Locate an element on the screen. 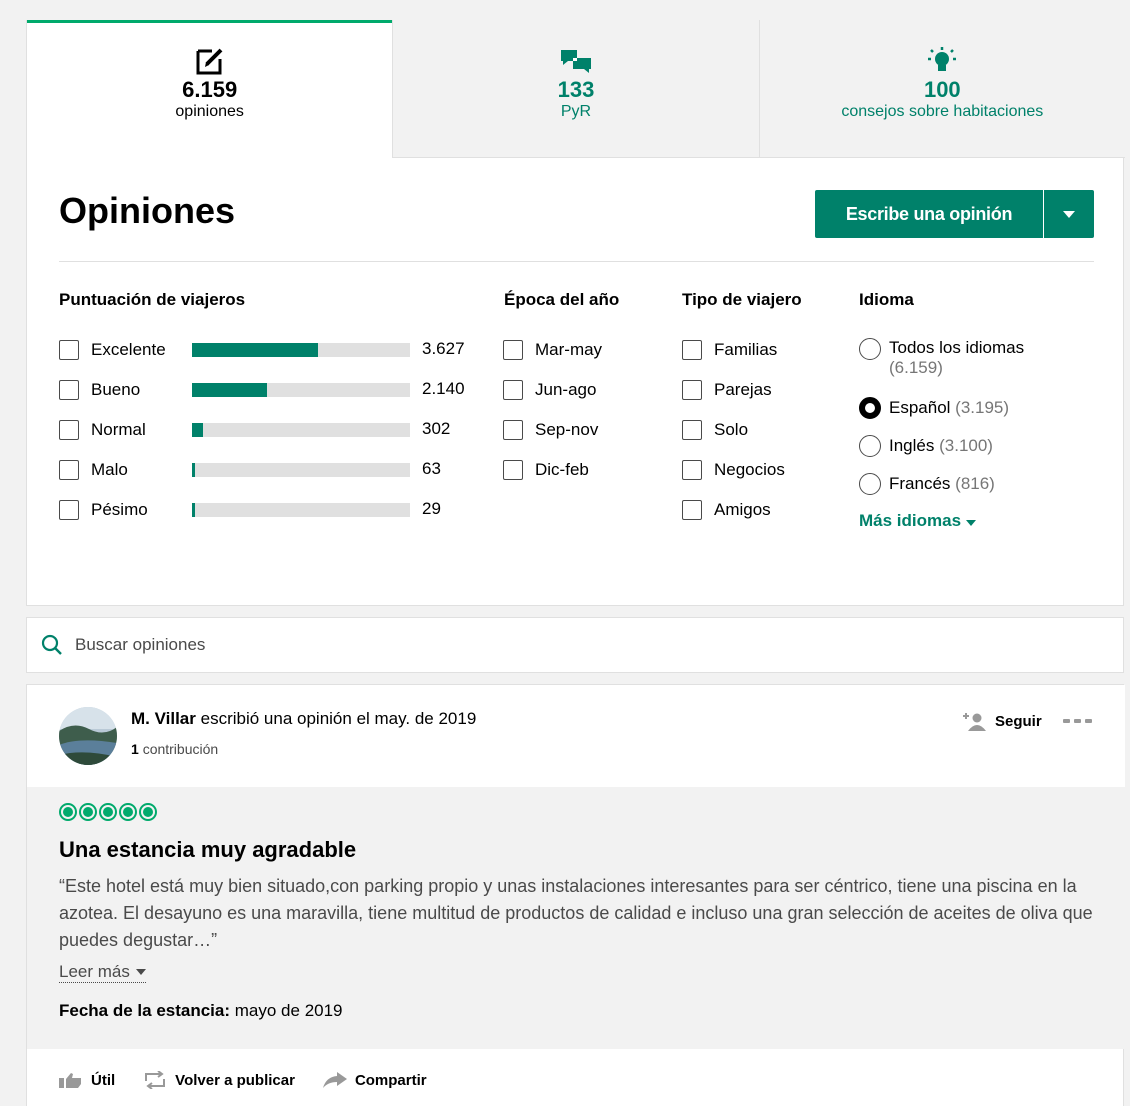 Image resolution: width=1130 pixels, height=1106 pixels. season-filter-item: Mar-may is located at coordinates (552, 350).